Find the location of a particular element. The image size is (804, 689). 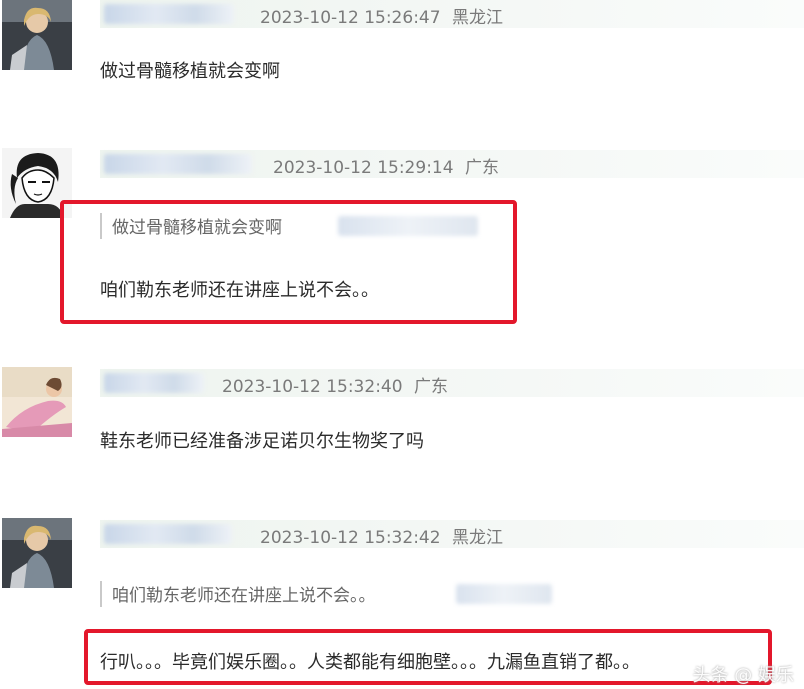

comment-meta-bar: 2023-10-12 15:32:40 广东 is located at coordinates (452, 383).